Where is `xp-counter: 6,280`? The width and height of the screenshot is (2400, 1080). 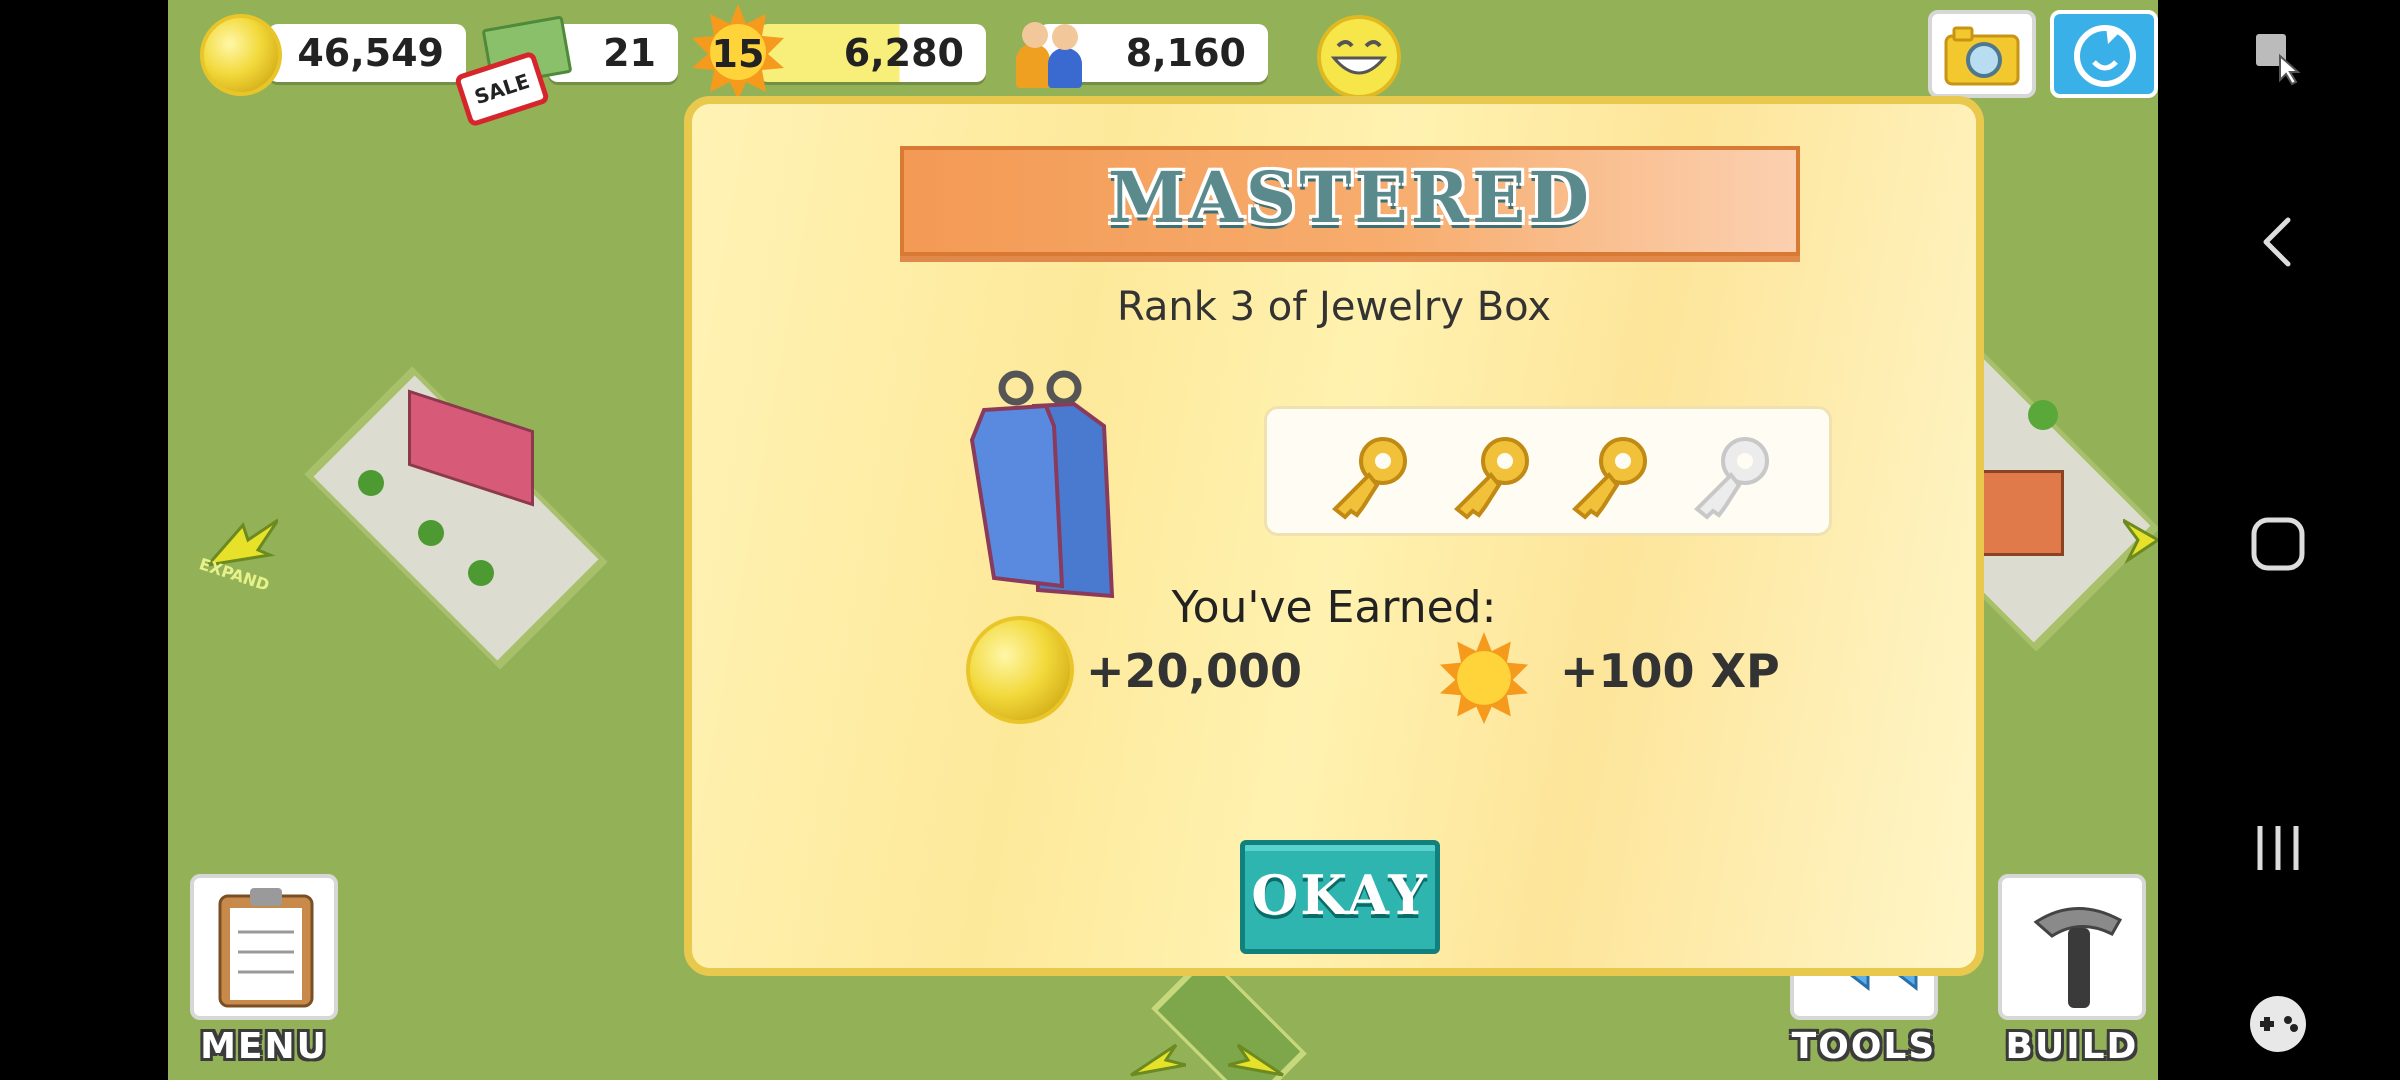 xp-counter: 6,280 is located at coordinates (872, 53).